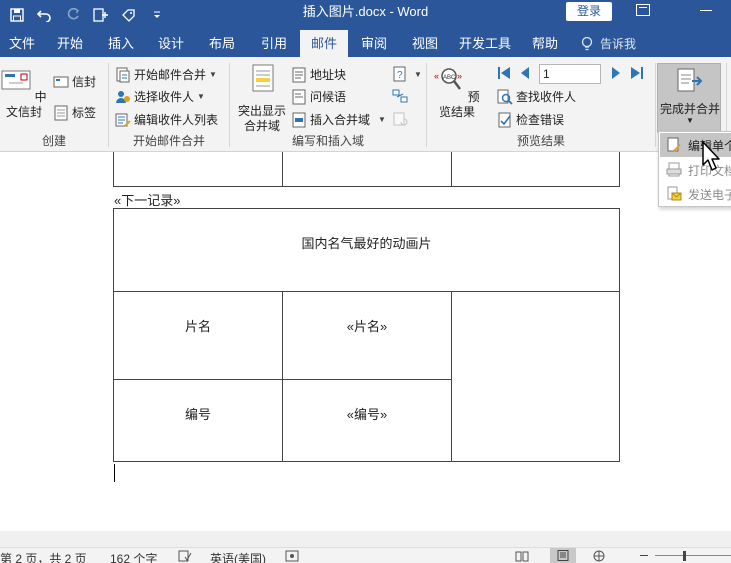 The height and width of the screenshot is (563, 731). I want to click on finish-merge-label: 完成并合并, so click(689, 109).